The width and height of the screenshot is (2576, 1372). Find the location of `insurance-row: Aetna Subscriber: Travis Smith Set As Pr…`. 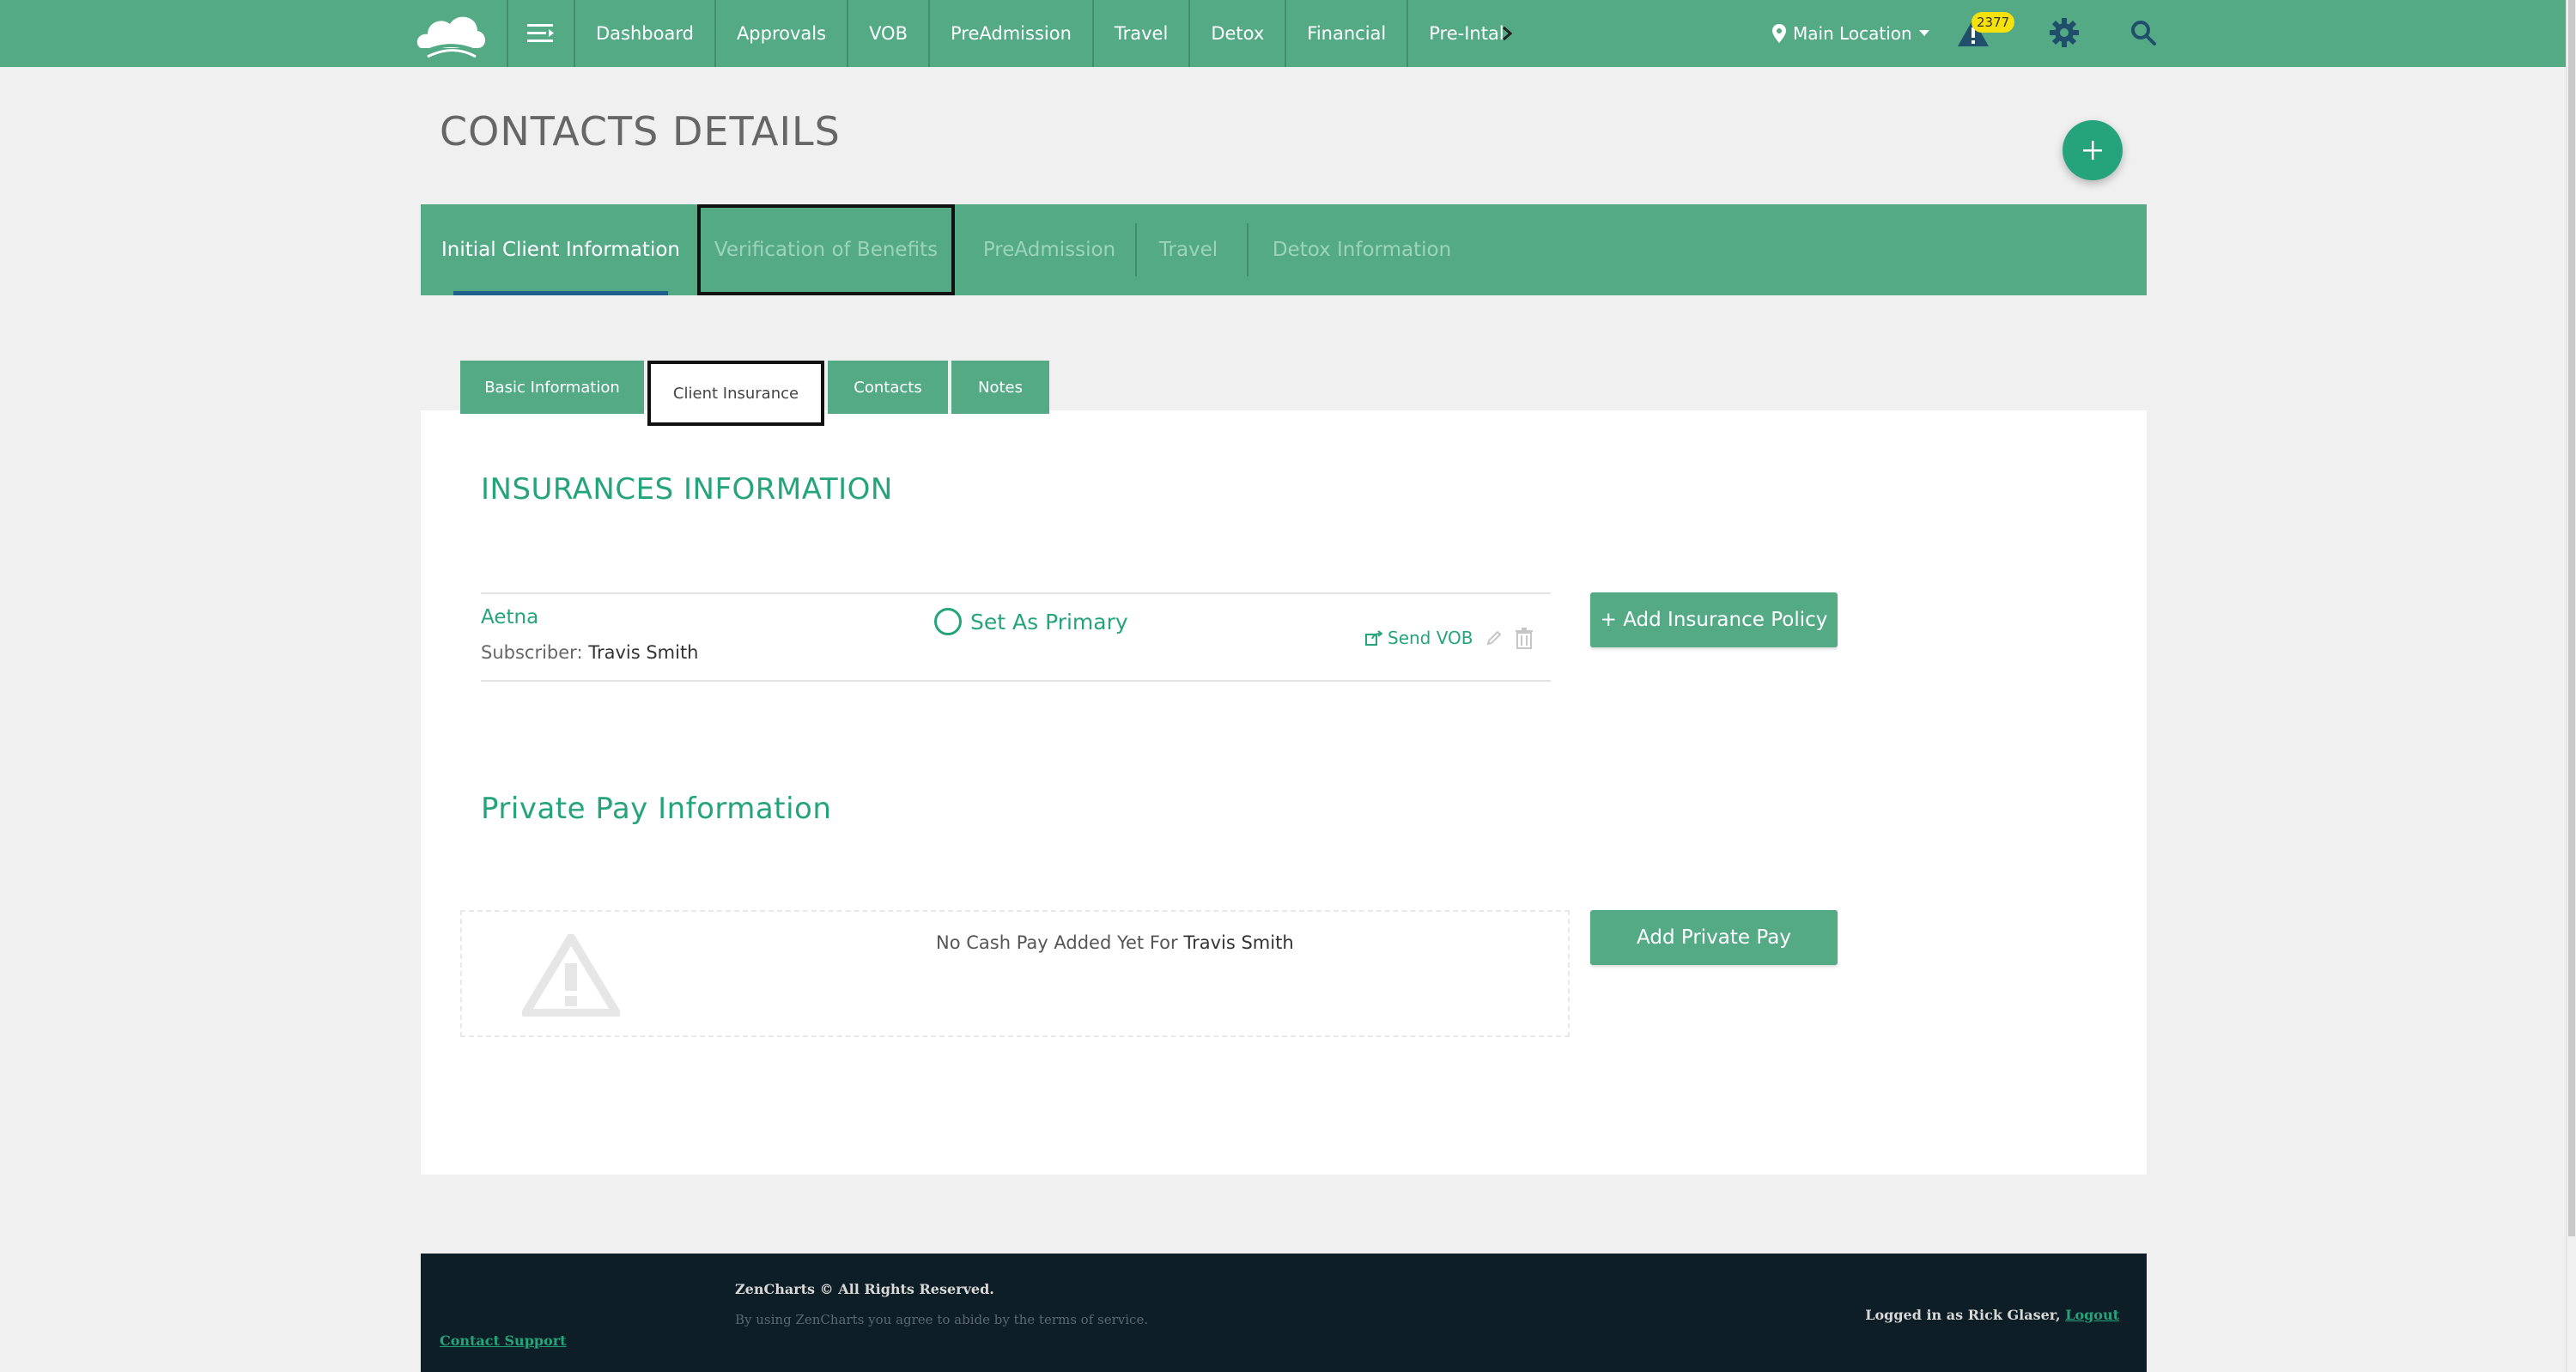

insurance-row: Aetna Subscriber: Travis Smith Set As Pr… is located at coordinates (1016, 637).